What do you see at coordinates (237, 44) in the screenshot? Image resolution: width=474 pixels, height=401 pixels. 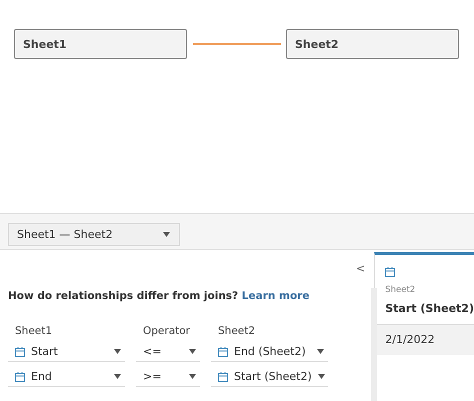 I see `relationship-line` at bounding box center [237, 44].